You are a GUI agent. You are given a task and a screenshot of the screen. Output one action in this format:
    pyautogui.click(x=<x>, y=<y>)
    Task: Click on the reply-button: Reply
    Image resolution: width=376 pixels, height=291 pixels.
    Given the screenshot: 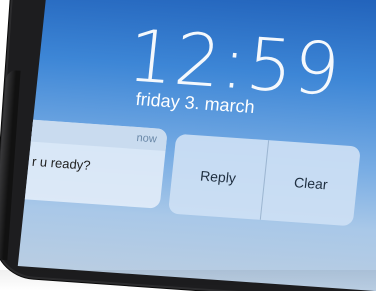 What is the action you would take?
    pyautogui.click(x=218, y=177)
    